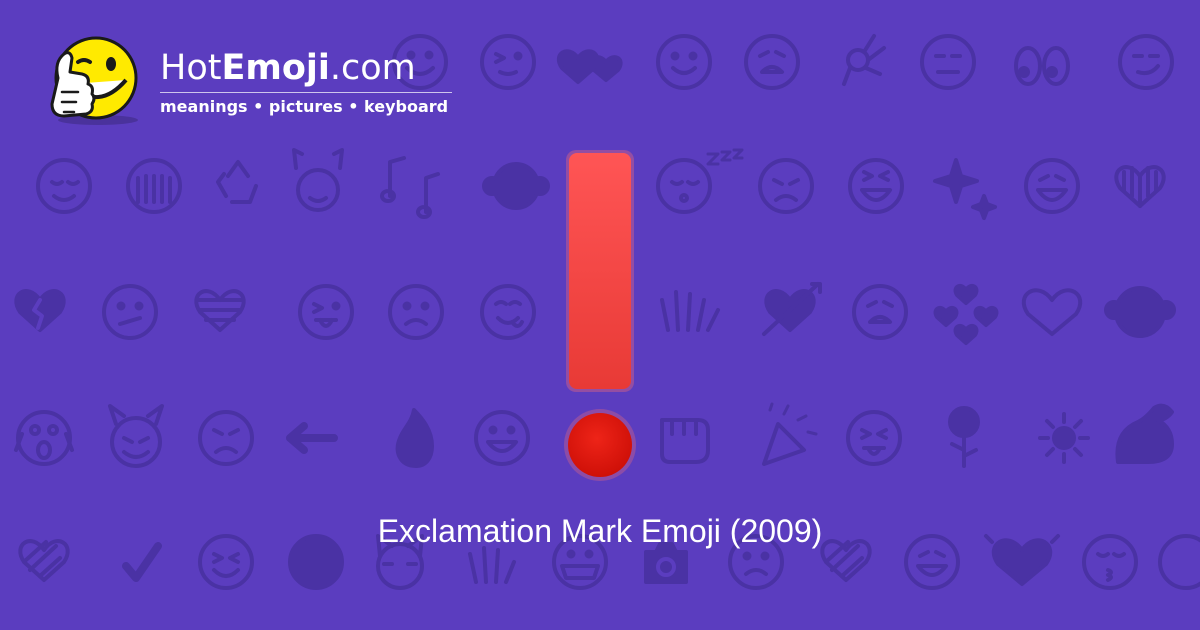  What do you see at coordinates (1064, 438) in the screenshot?
I see `sun-icon` at bounding box center [1064, 438].